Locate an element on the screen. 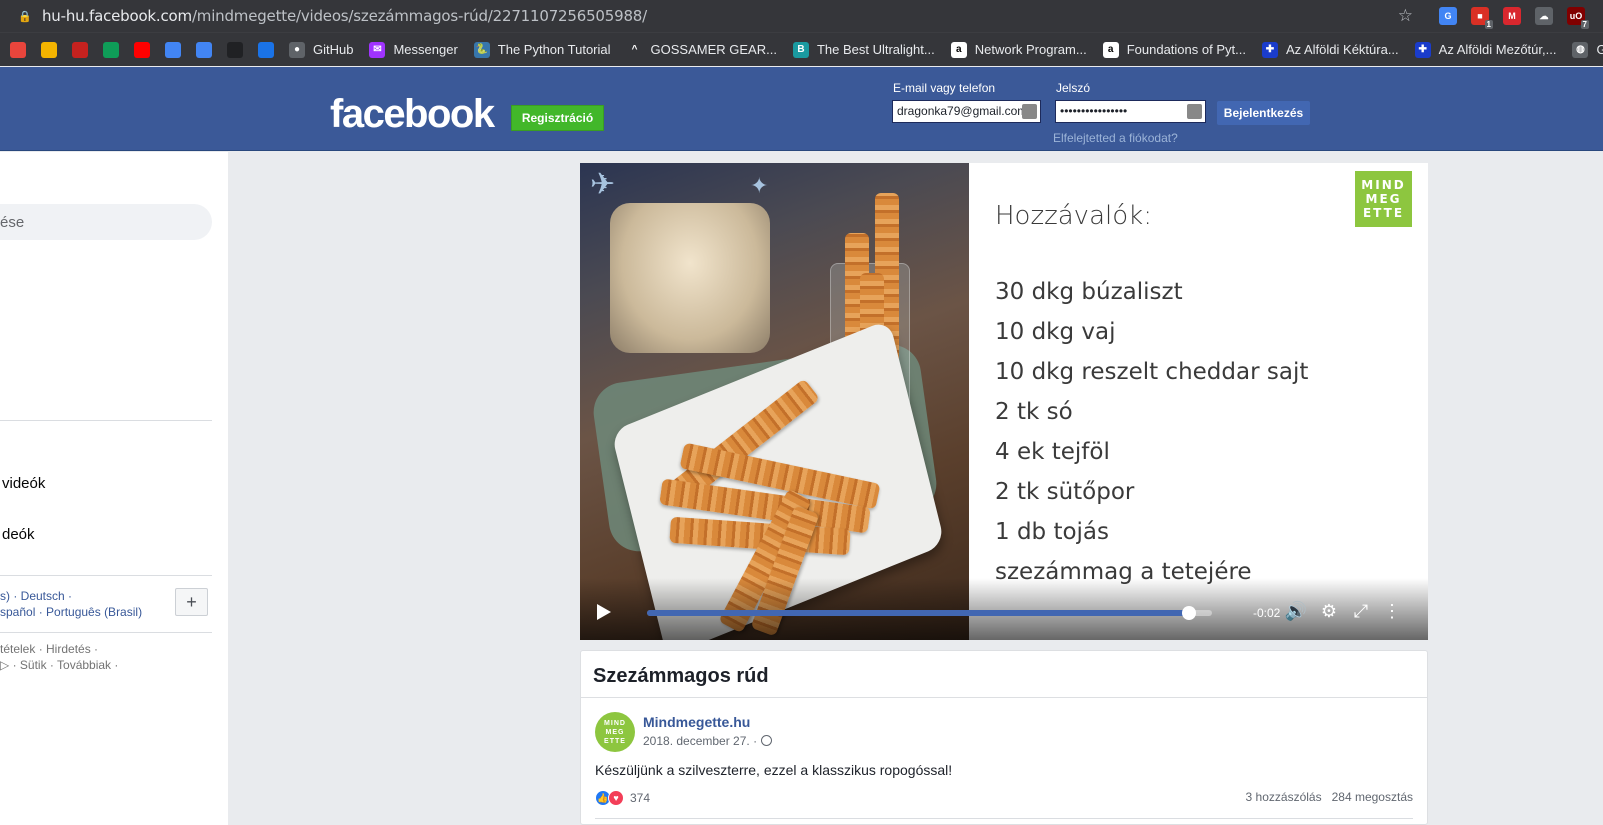  reactions-summary: 👍 ♥ 374 is located at coordinates (622, 798).